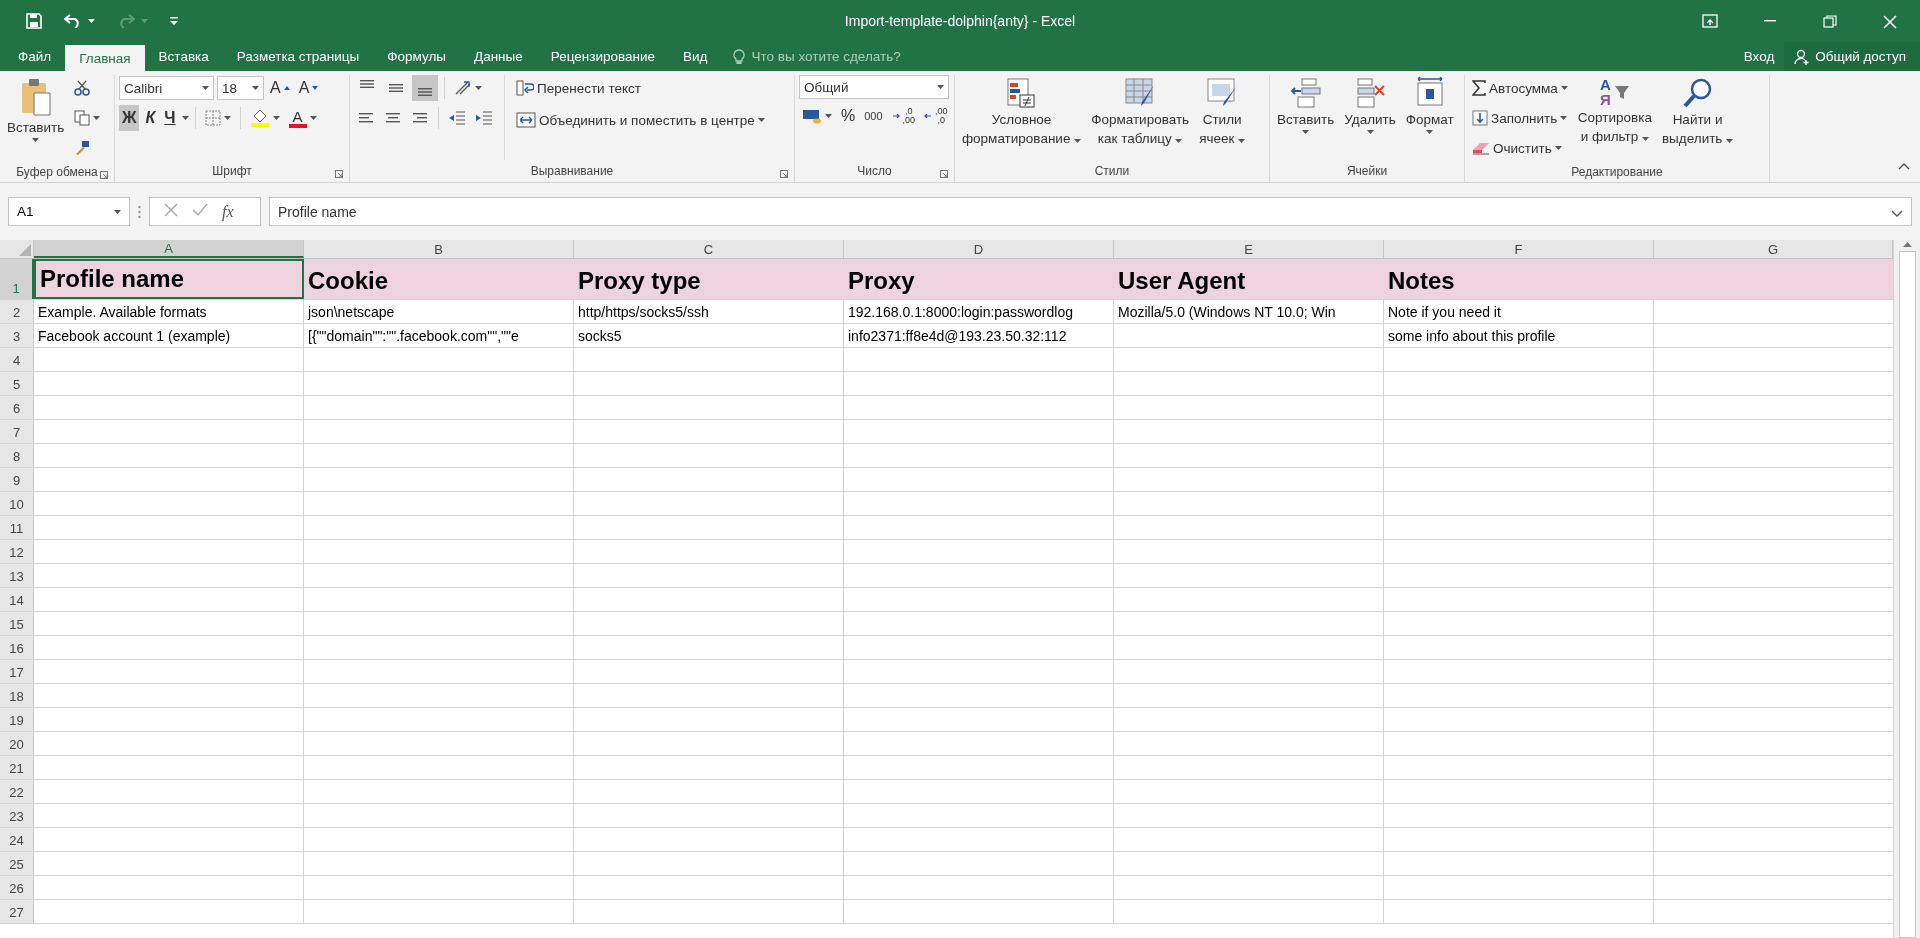 The height and width of the screenshot is (938, 1920). Describe the element at coordinates (1249, 249) in the screenshot. I see `column-header: E` at that location.